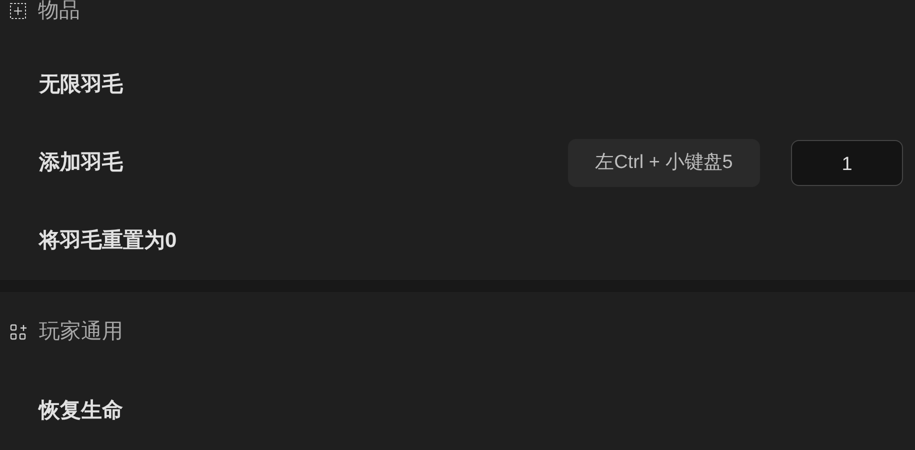 Image resolution: width=915 pixels, height=450 pixels. What do you see at coordinates (81, 85) in the screenshot?
I see `option-label: 无限羽毛` at bounding box center [81, 85].